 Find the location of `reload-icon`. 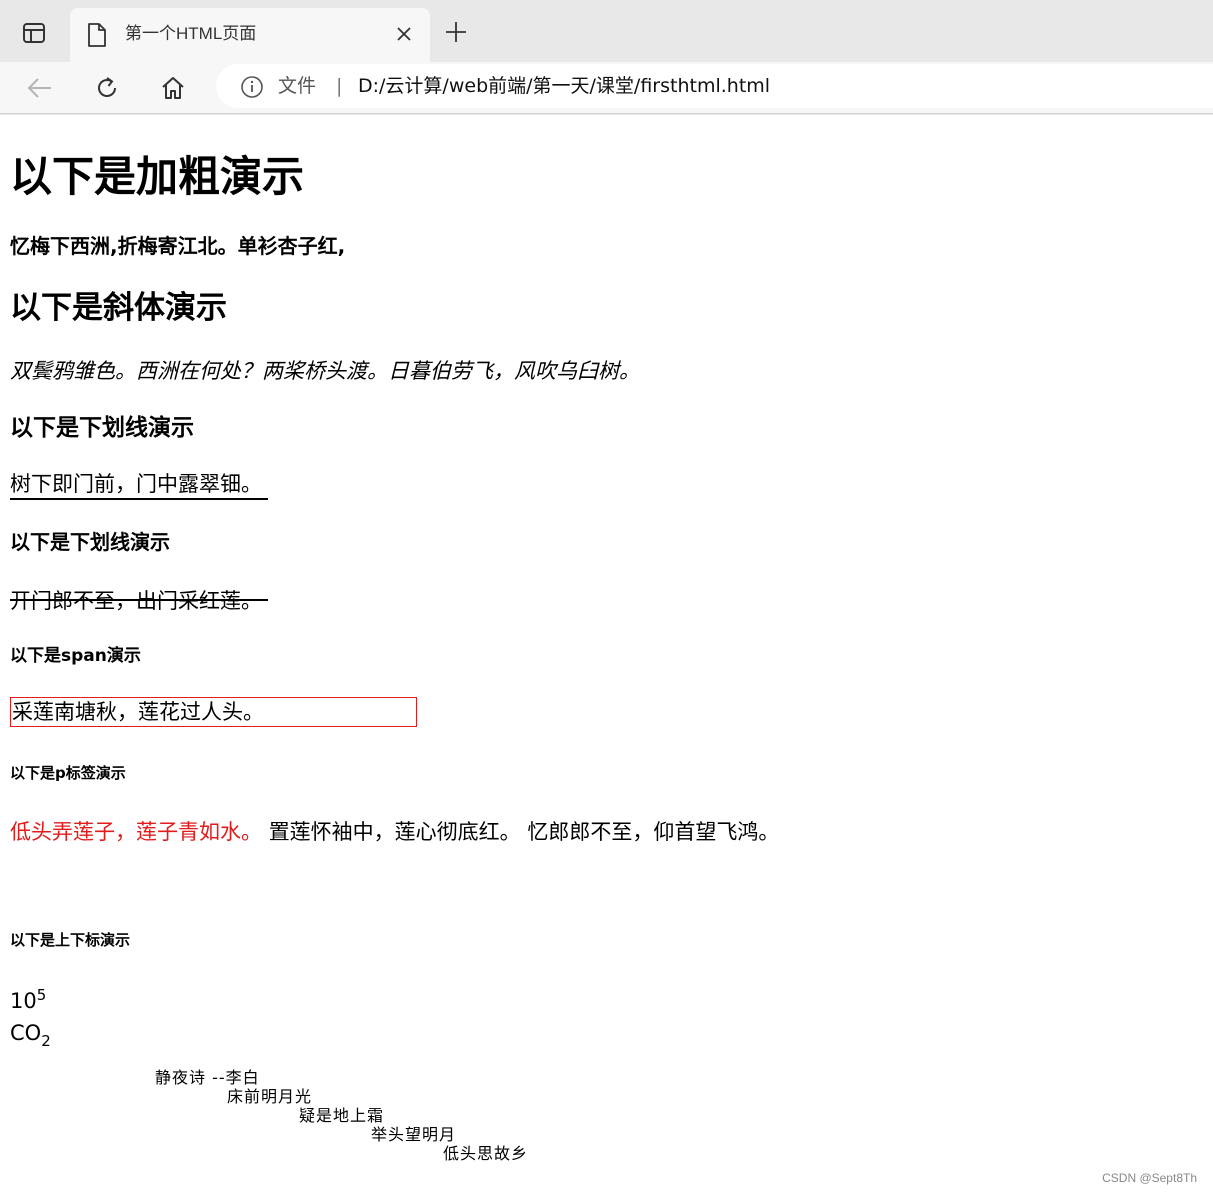

reload-icon is located at coordinates (107, 87).